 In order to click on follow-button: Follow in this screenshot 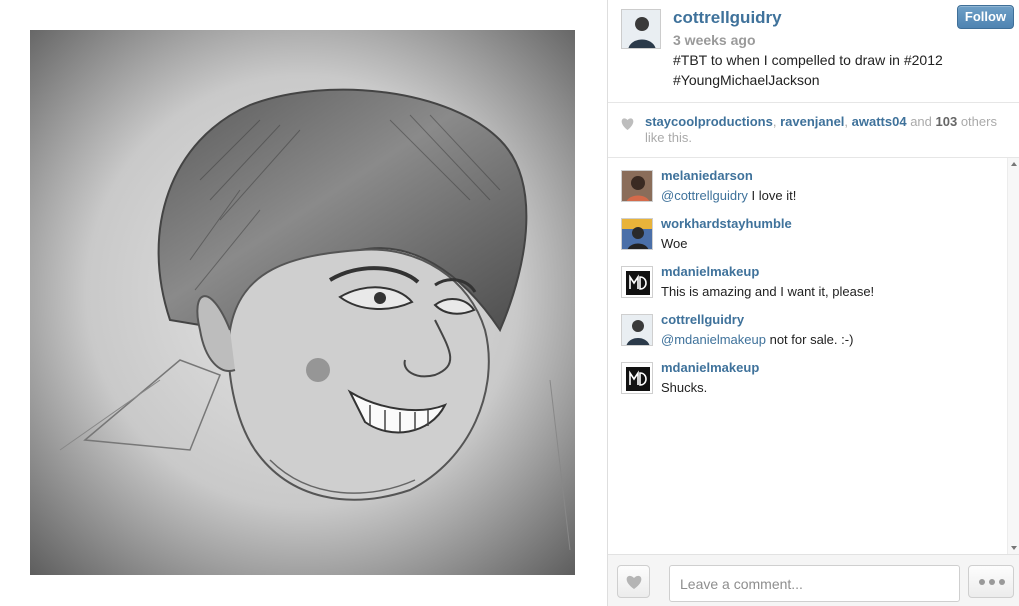, I will do `click(985, 17)`.